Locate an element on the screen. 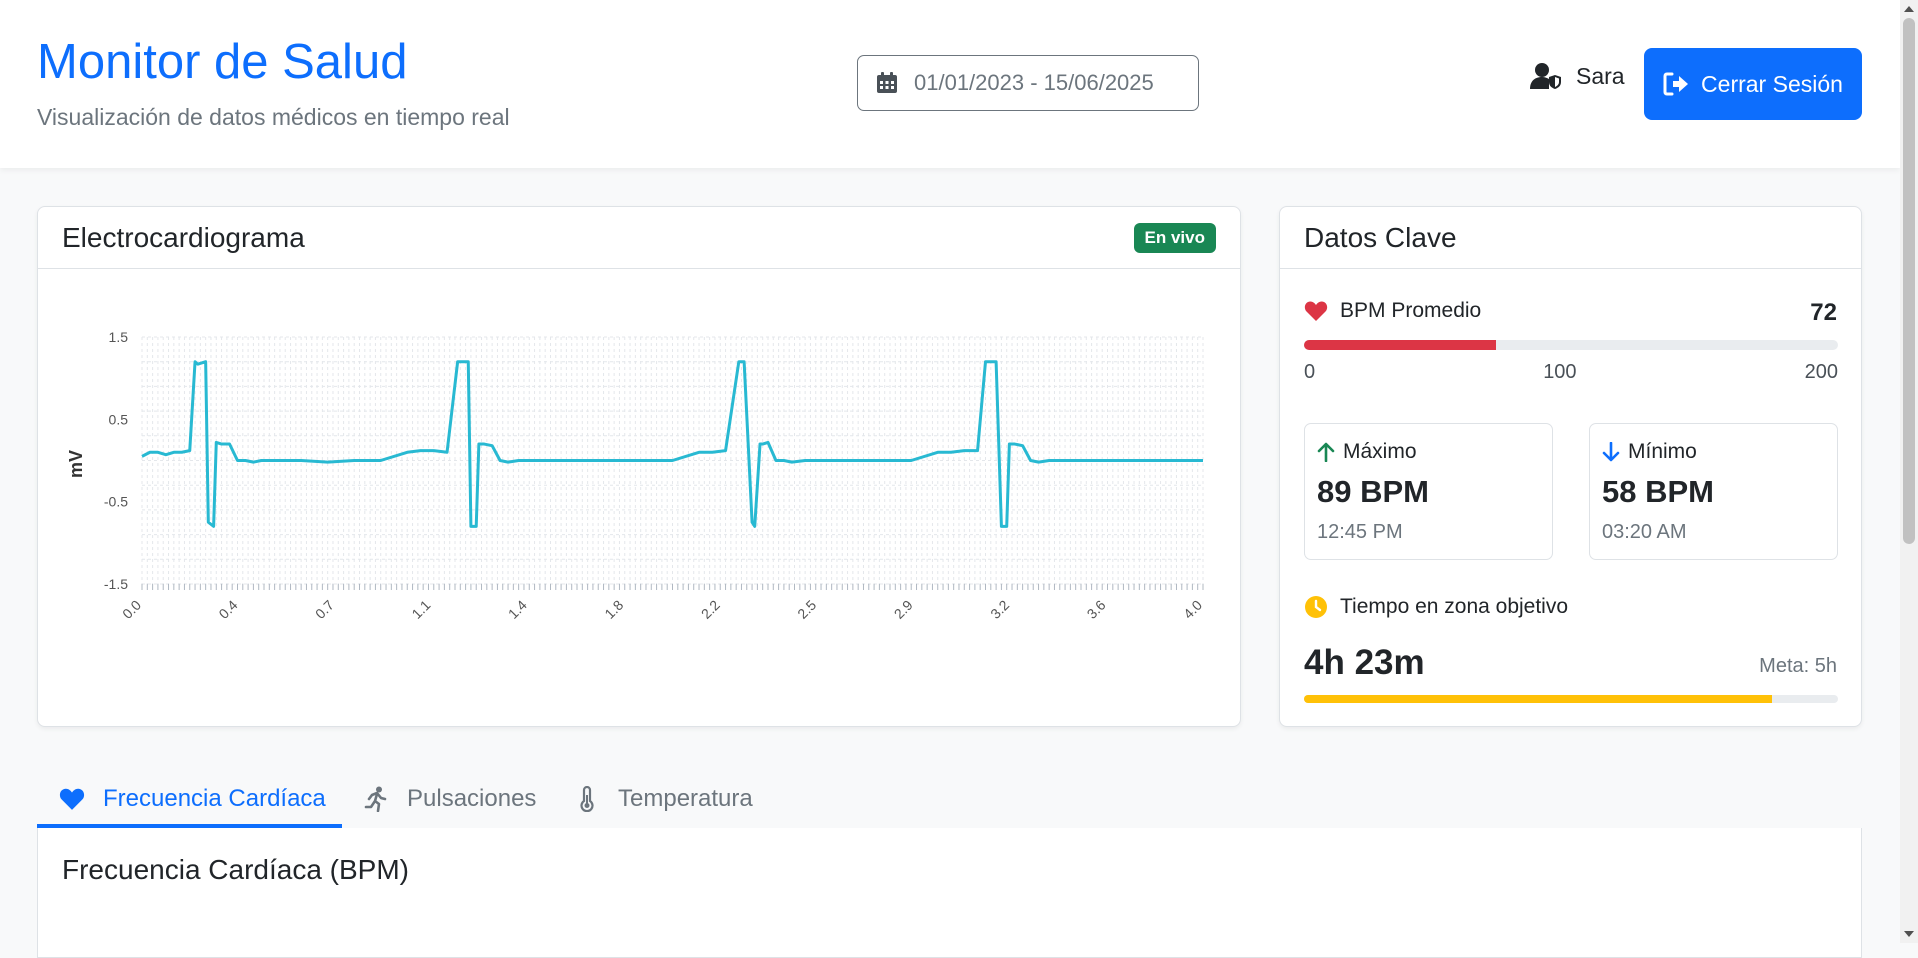  min-time: 03:20 AM is located at coordinates (1644, 532).